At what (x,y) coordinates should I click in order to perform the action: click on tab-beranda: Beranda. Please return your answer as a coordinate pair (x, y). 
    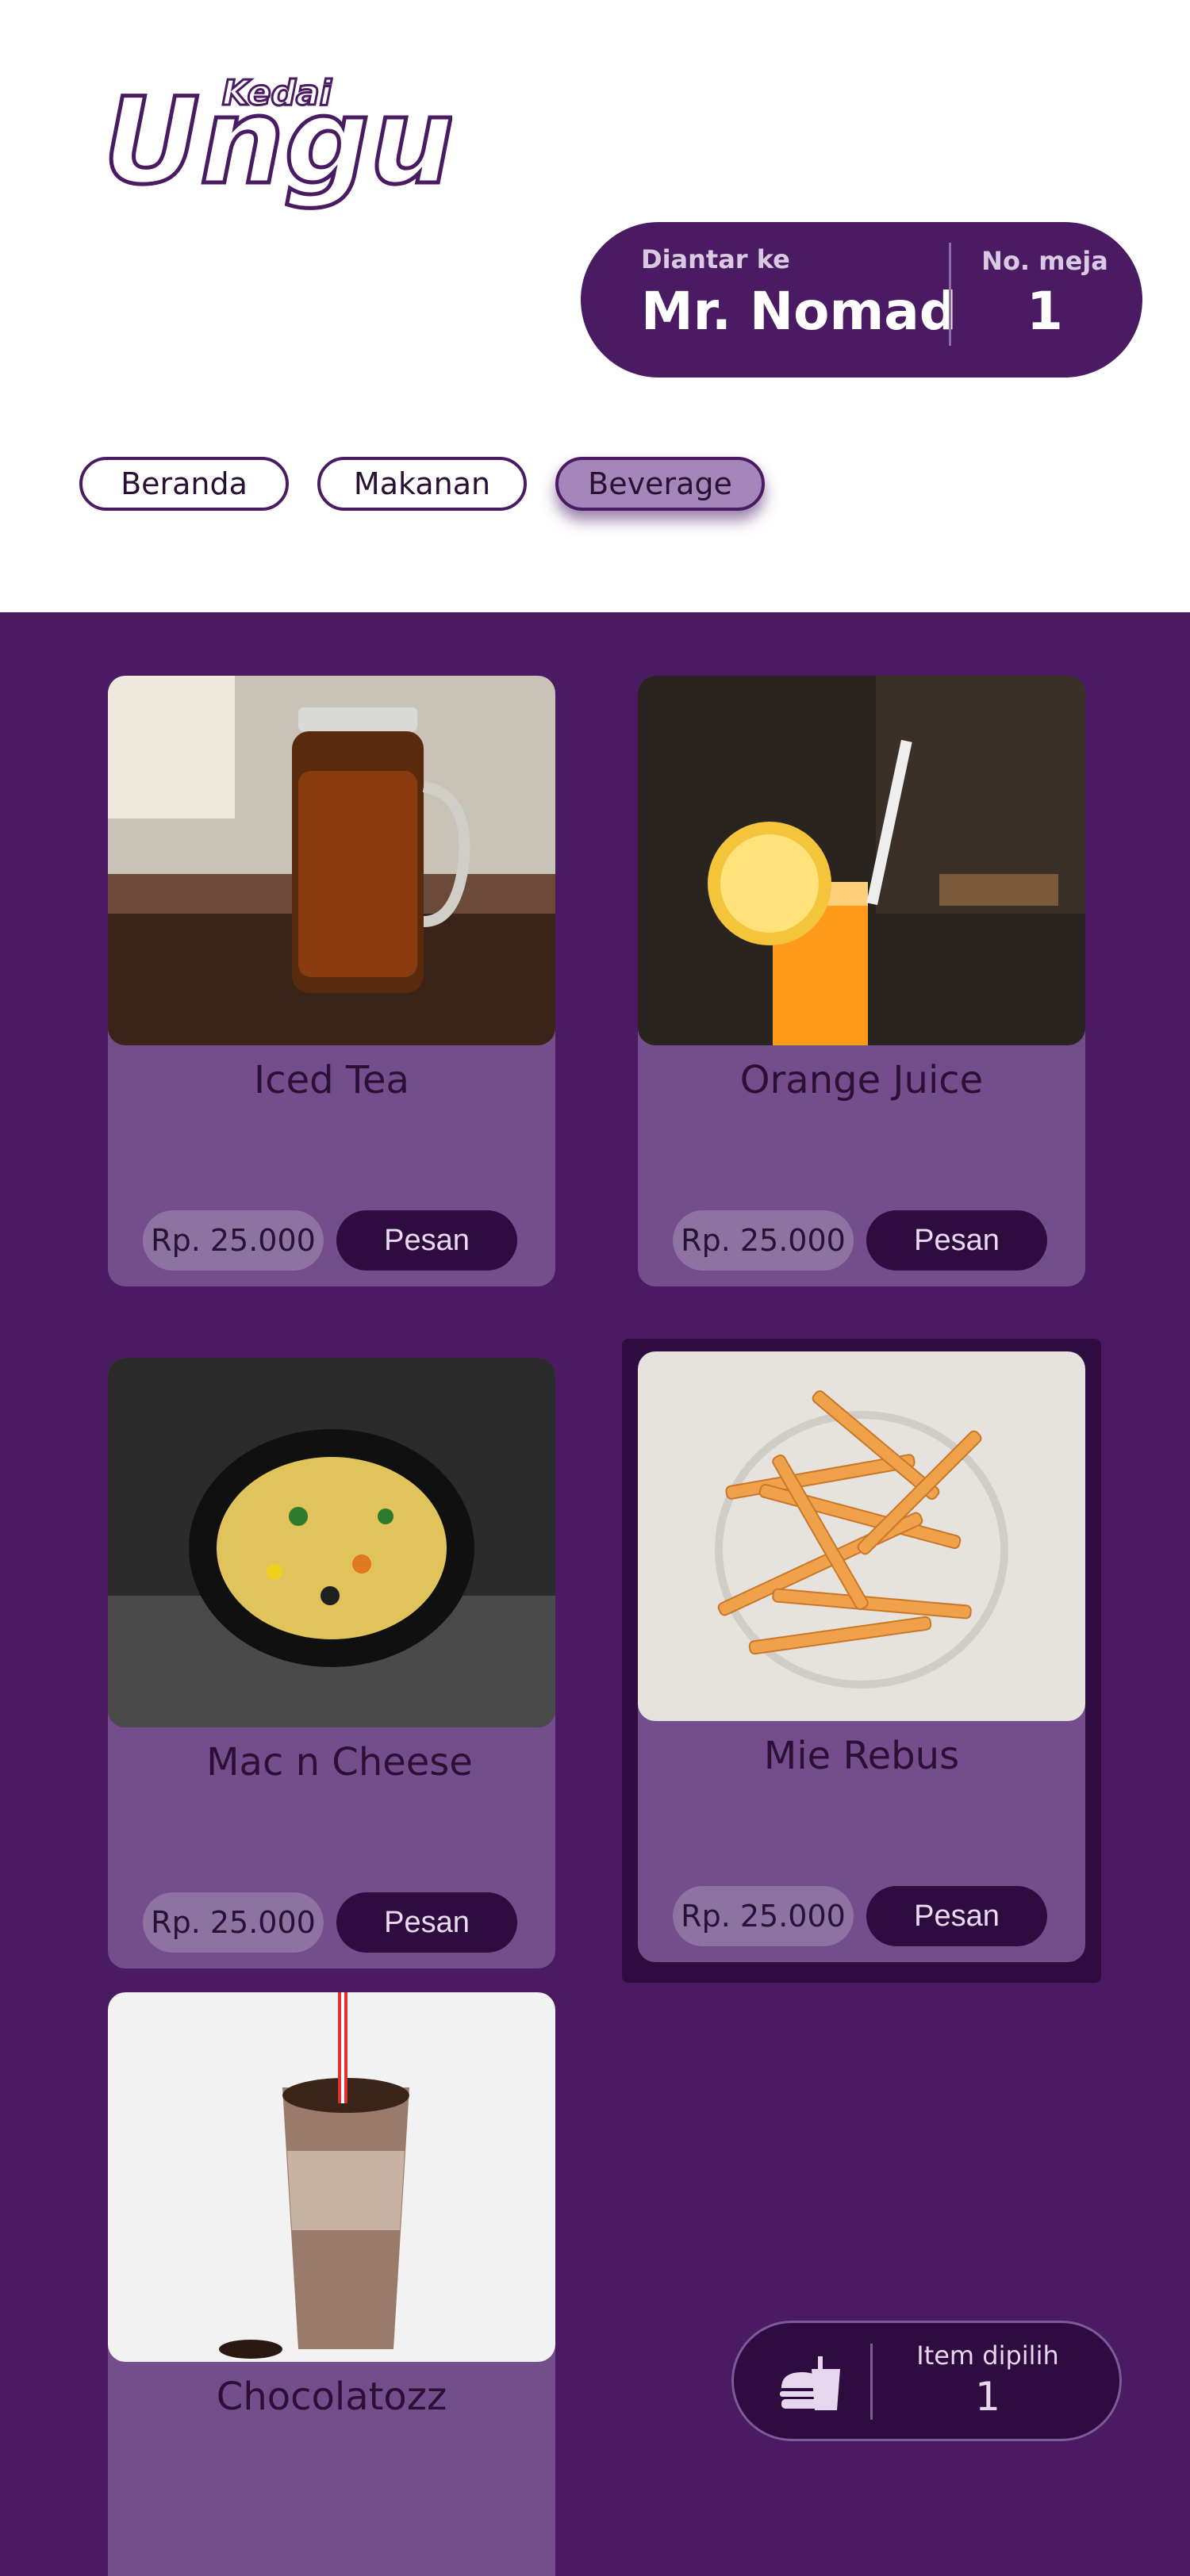
    Looking at the image, I should click on (184, 484).